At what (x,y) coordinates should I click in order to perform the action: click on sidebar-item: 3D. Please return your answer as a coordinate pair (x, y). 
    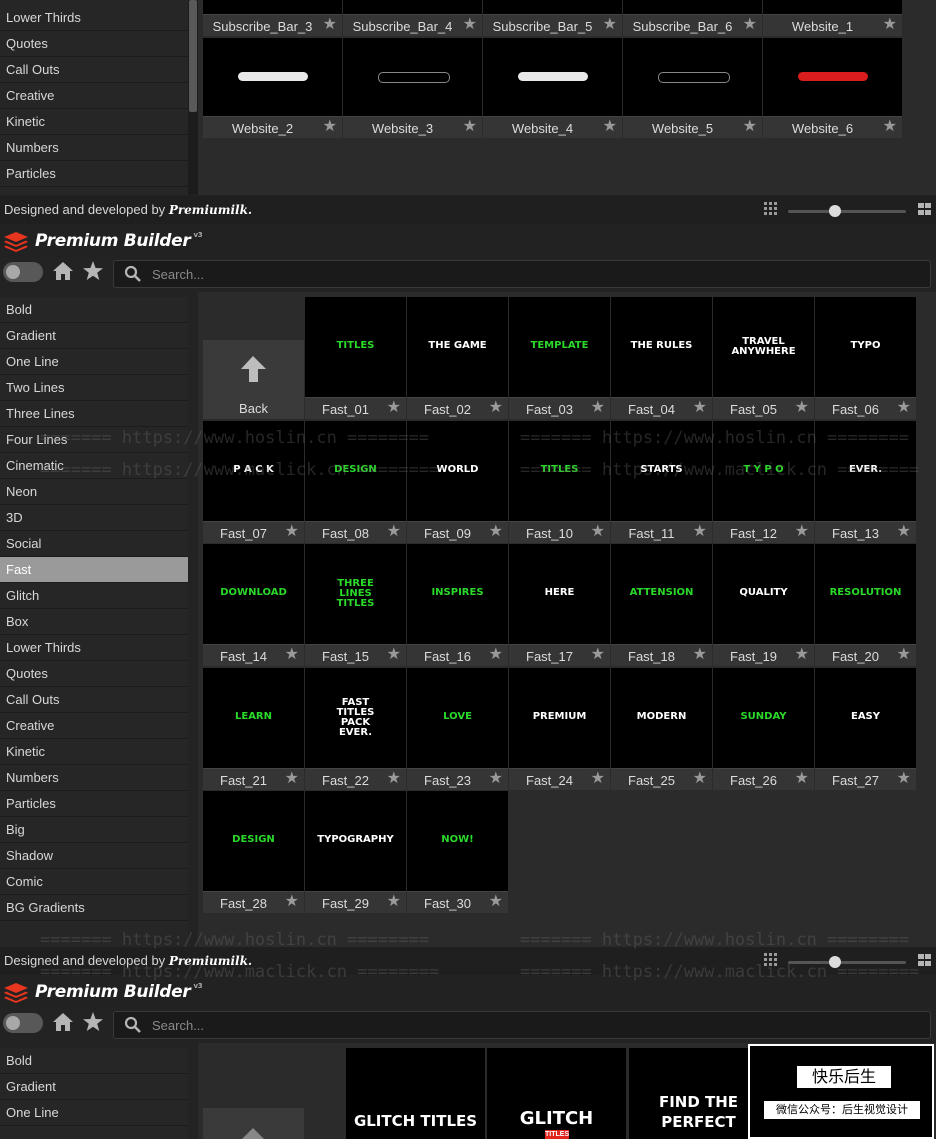
    Looking at the image, I should click on (94, 518).